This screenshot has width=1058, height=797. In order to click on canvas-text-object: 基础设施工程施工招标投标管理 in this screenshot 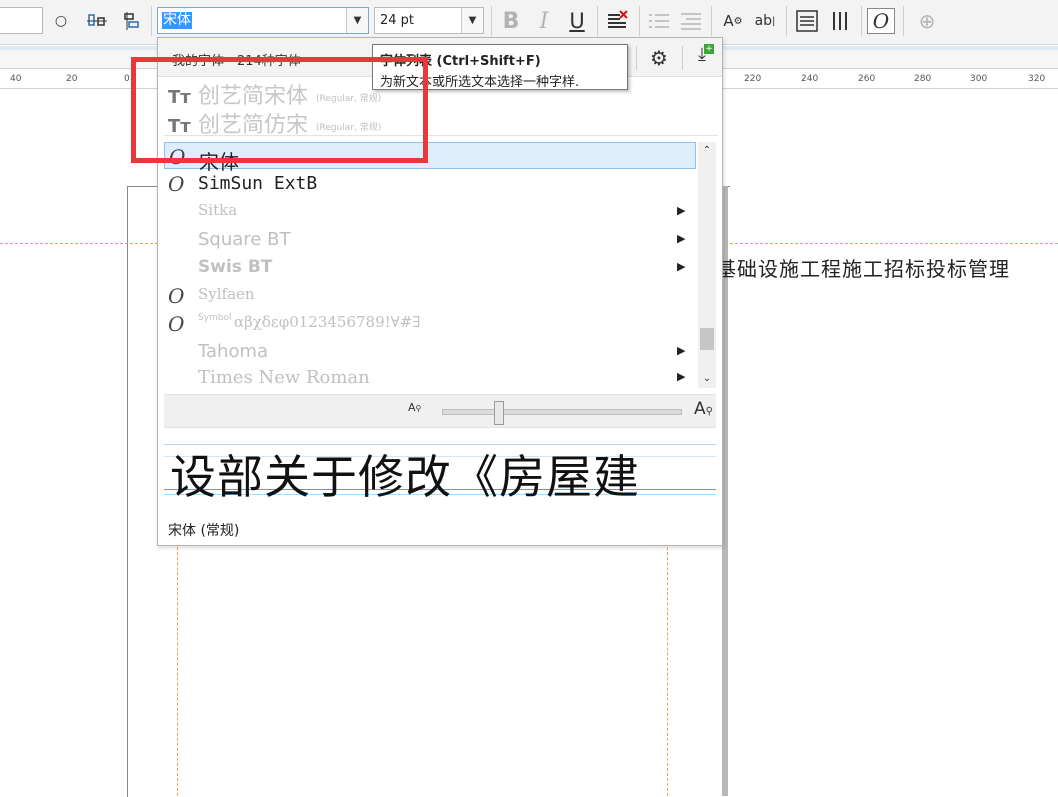, I will do `click(863, 267)`.